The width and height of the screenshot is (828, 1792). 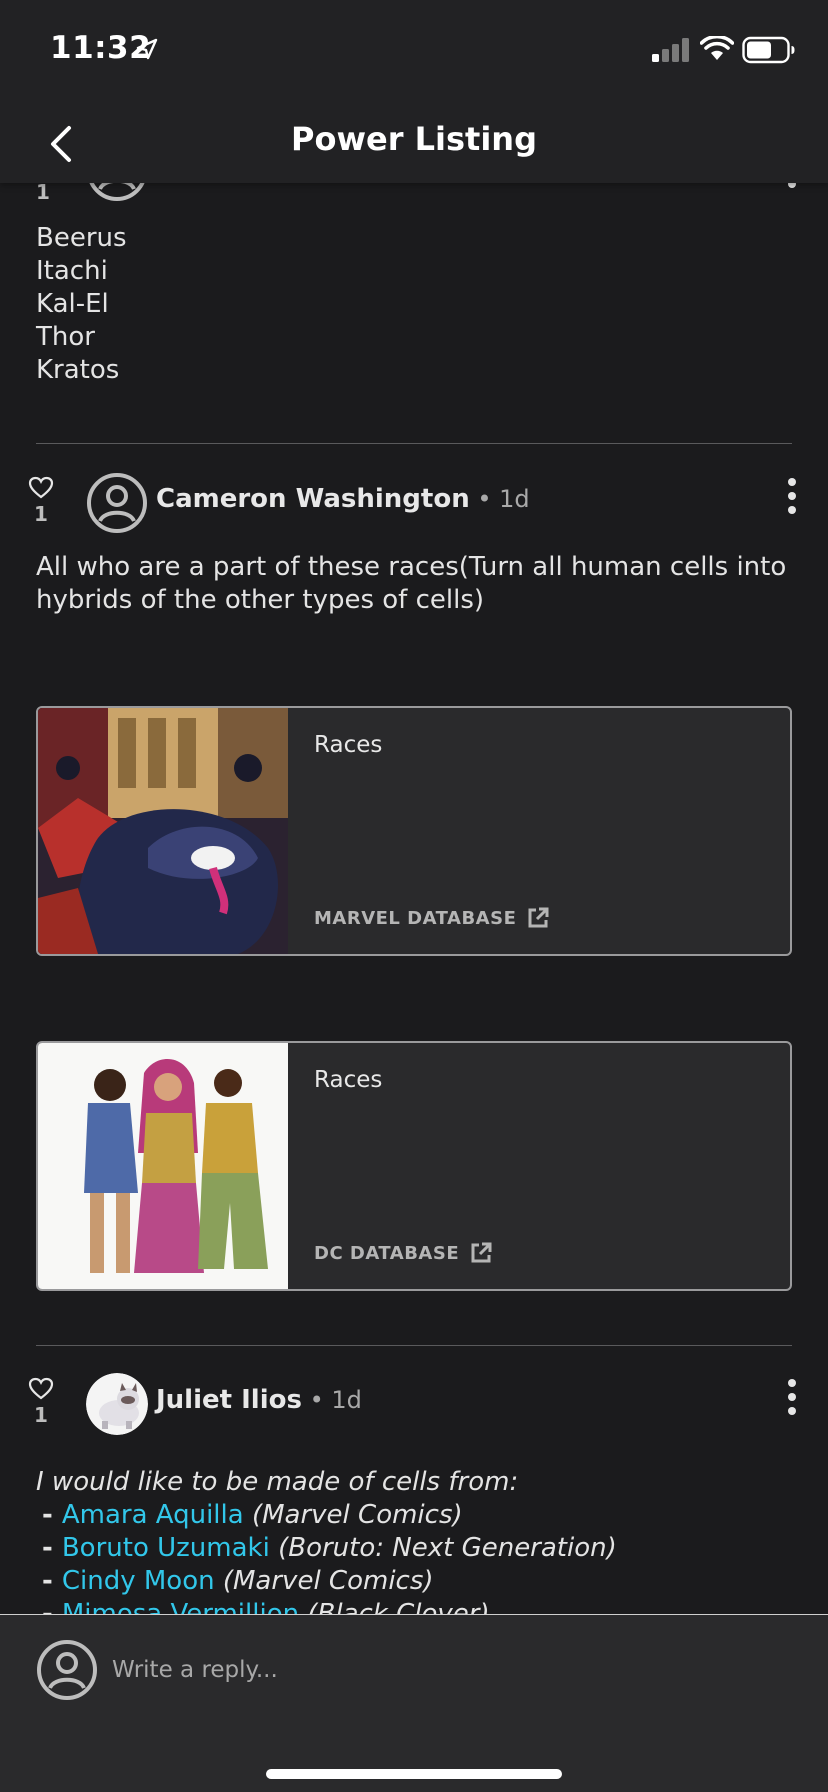 I want to click on comment-author-line: Juliet Ilios • 1d, so click(x=259, y=1400).